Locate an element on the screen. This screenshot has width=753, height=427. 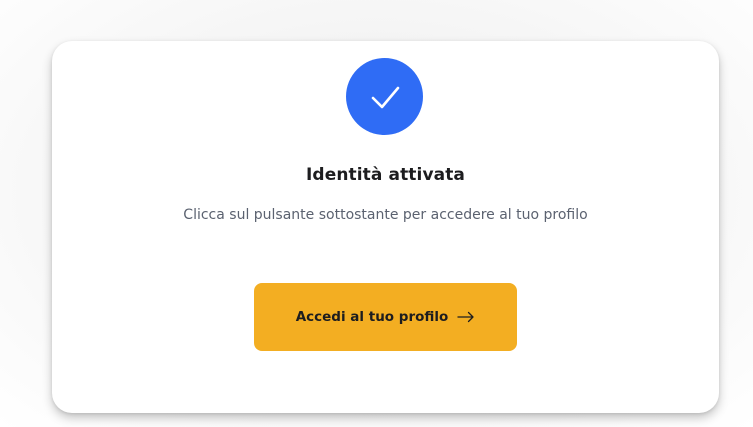
success-badge is located at coordinates (384, 96).